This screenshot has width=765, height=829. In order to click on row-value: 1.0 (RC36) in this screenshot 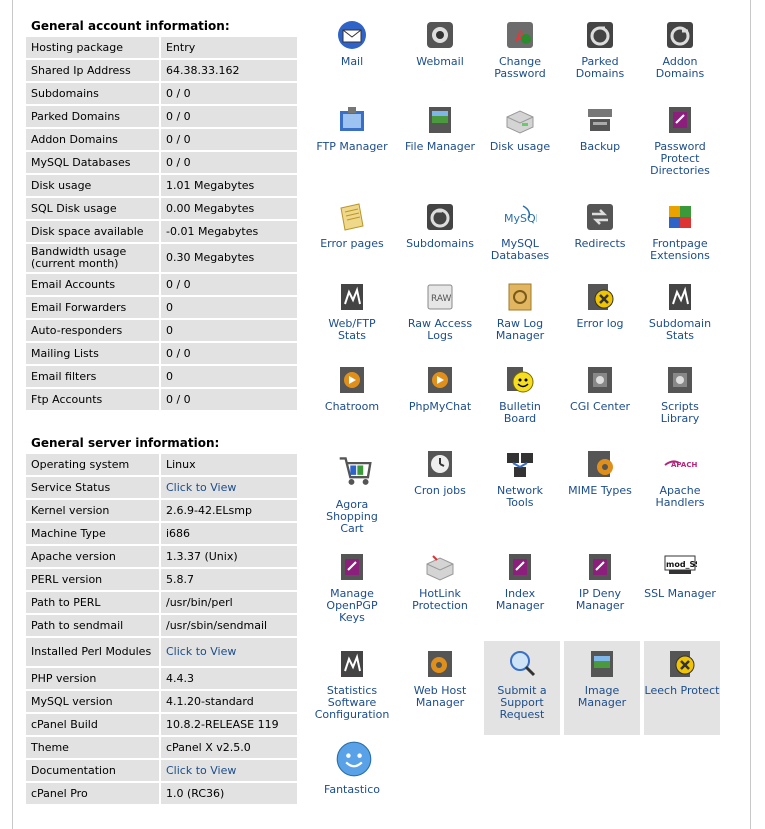, I will do `click(228, 794)`.